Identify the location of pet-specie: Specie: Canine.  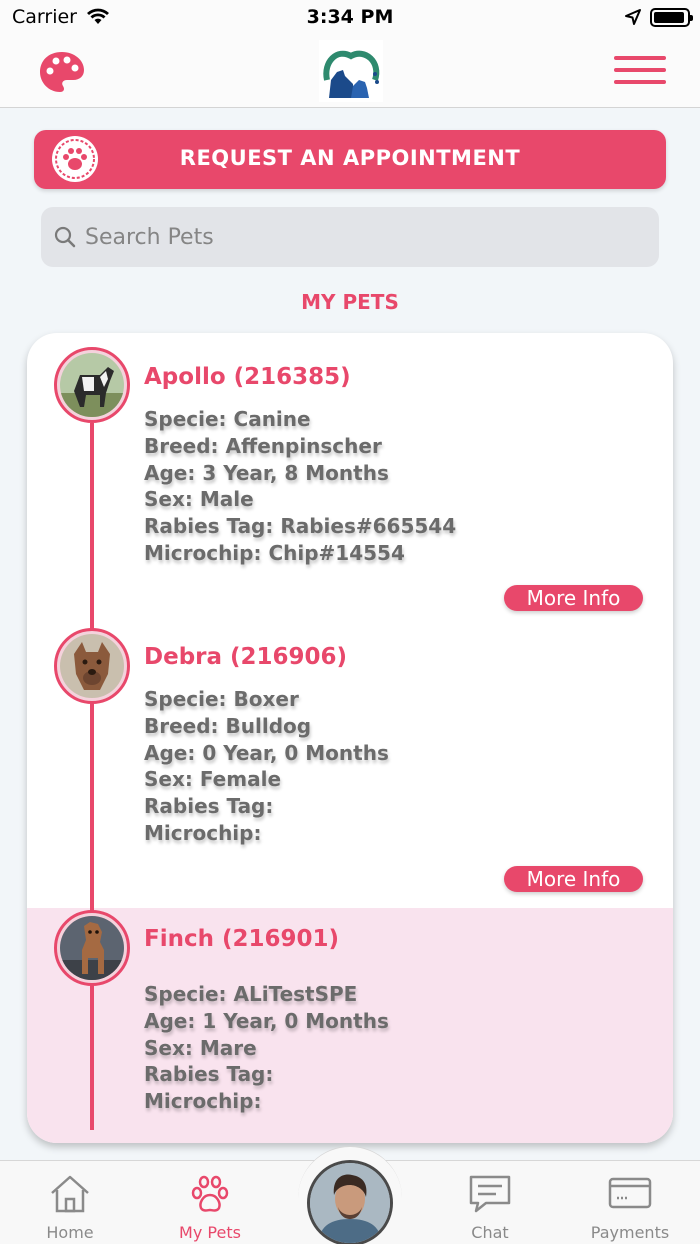
(227, 419).